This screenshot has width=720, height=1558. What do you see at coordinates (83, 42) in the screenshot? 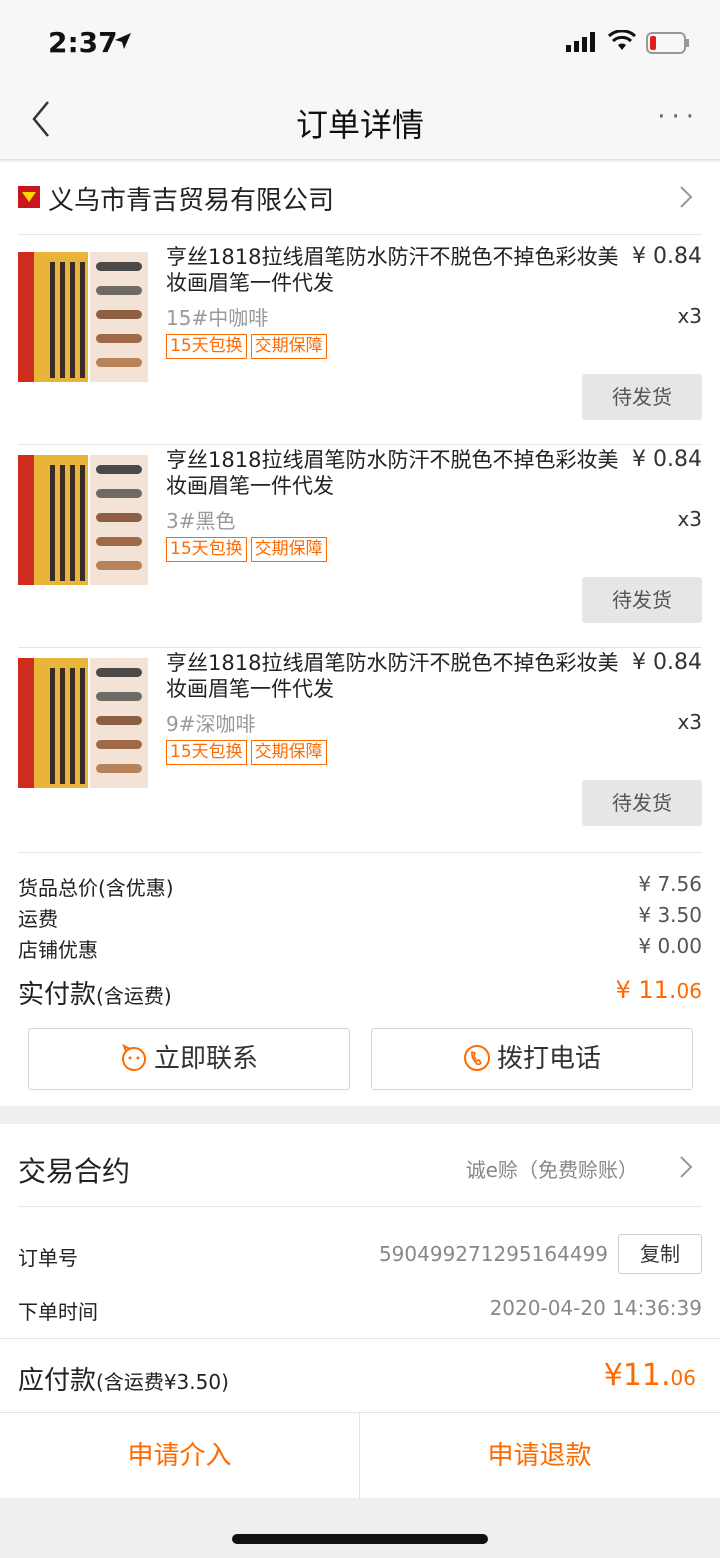
I see `status-time: 2:37` at bounding box center [83, 42].